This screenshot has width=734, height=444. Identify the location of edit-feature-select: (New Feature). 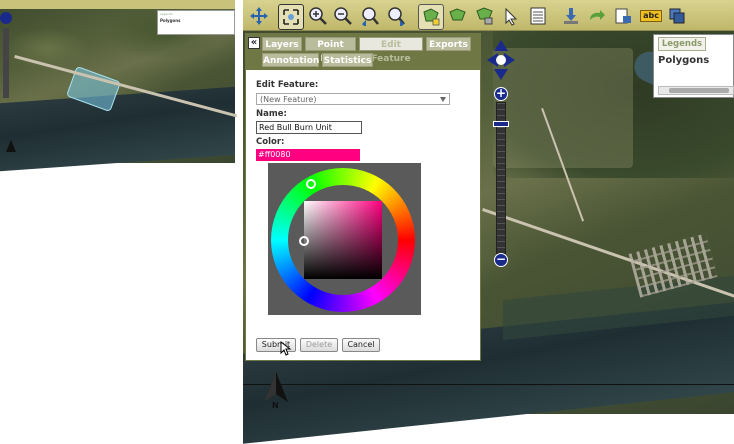
(353, 99).